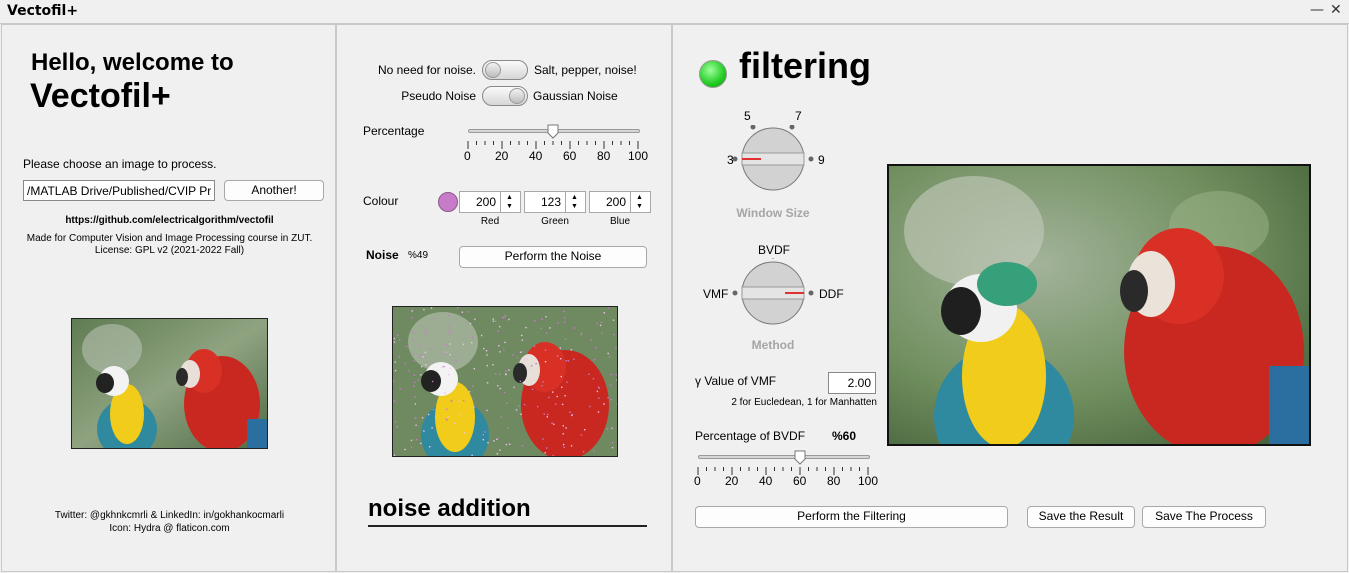 The width and height of the screenshot is (1349, 573). Describe the element at coordinates (555, 202) in the screenshot. I see `green-spinner: 123 ▲ ▼` at that location.